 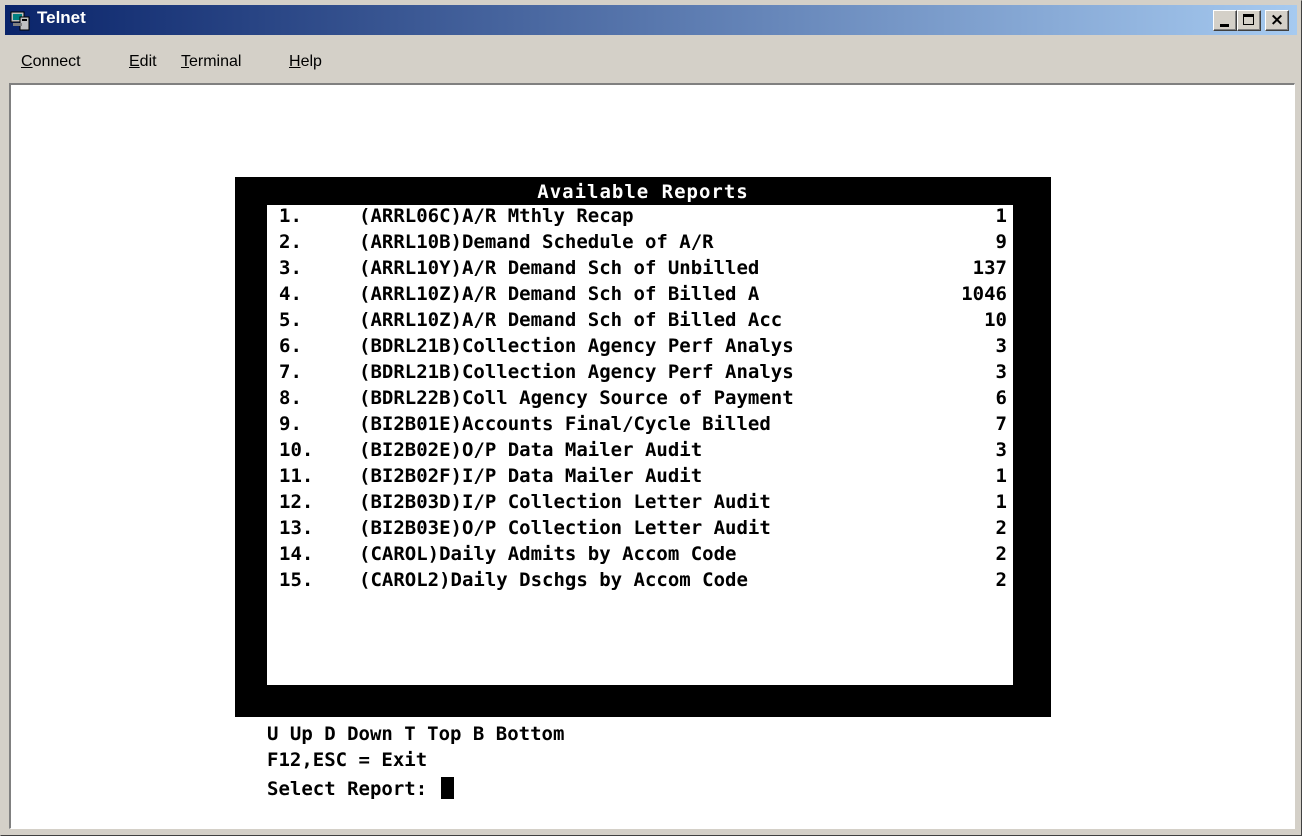 What do you see at coordinates (651, 63) in the screenshot?
I see `menu-bar: Connect Edit Terminal Help` at bounding box center [651, 63].